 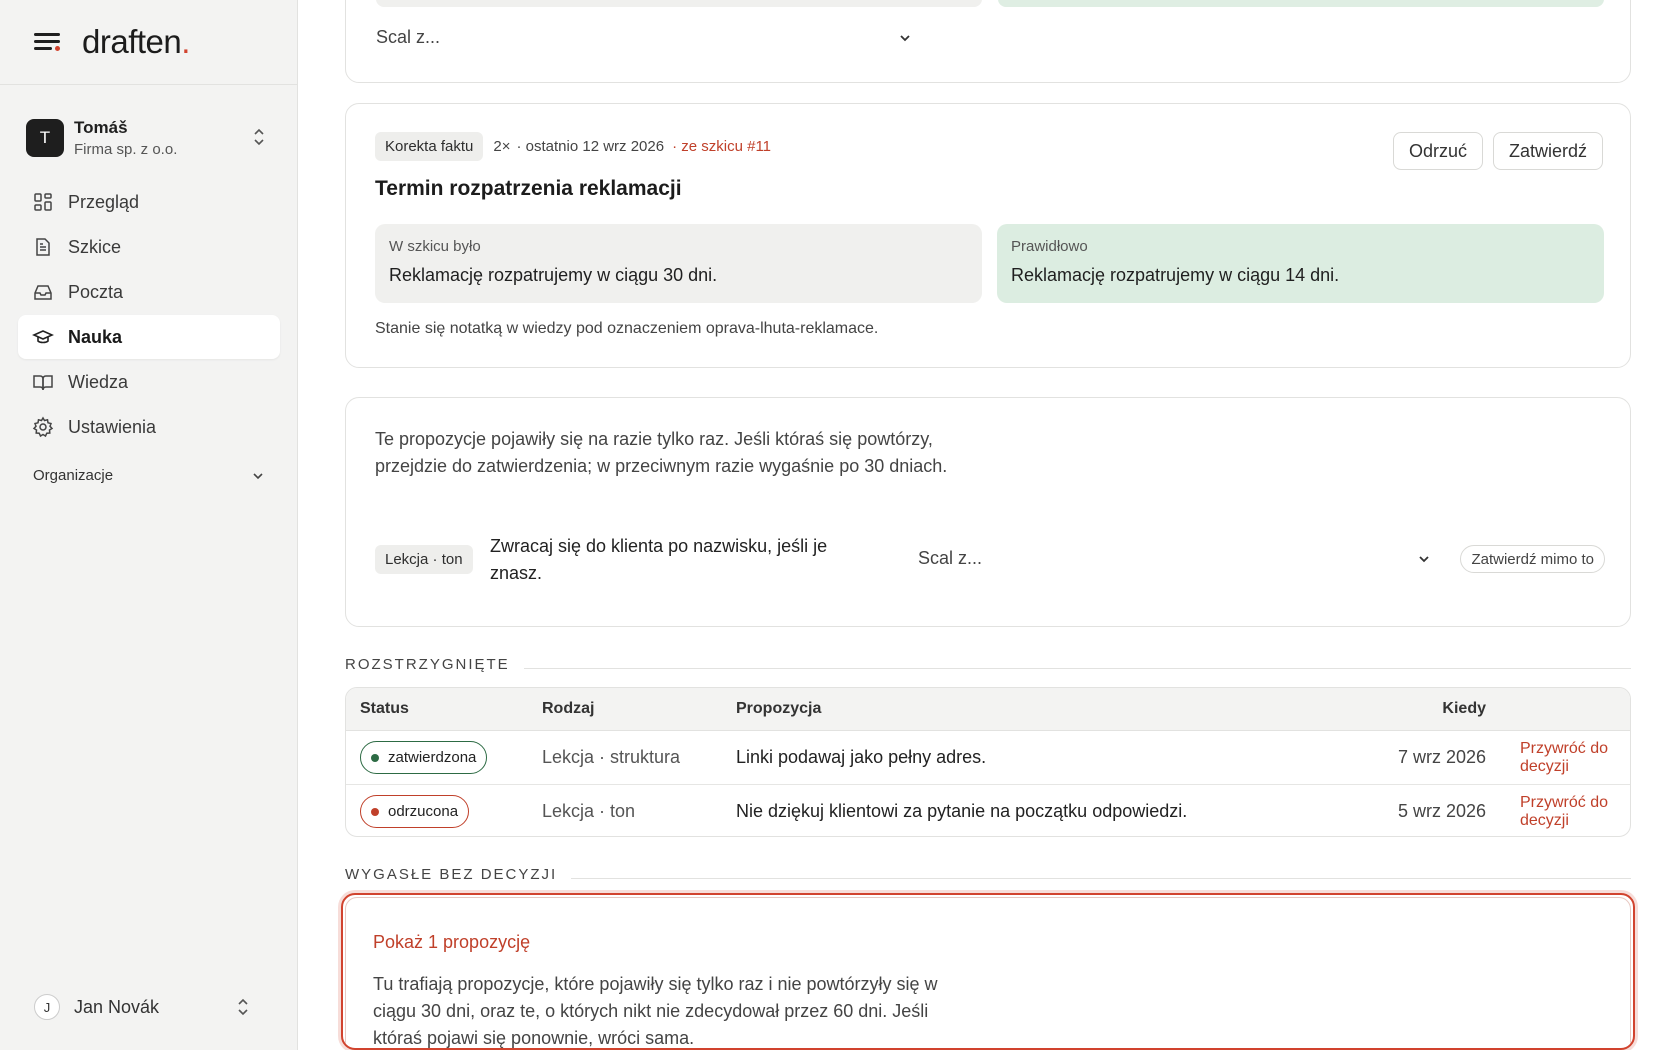 What do you see at coordinates (98, 381) in the screenshot?
I see `nav-label: Wiedza` at bounding box center [98, 381].